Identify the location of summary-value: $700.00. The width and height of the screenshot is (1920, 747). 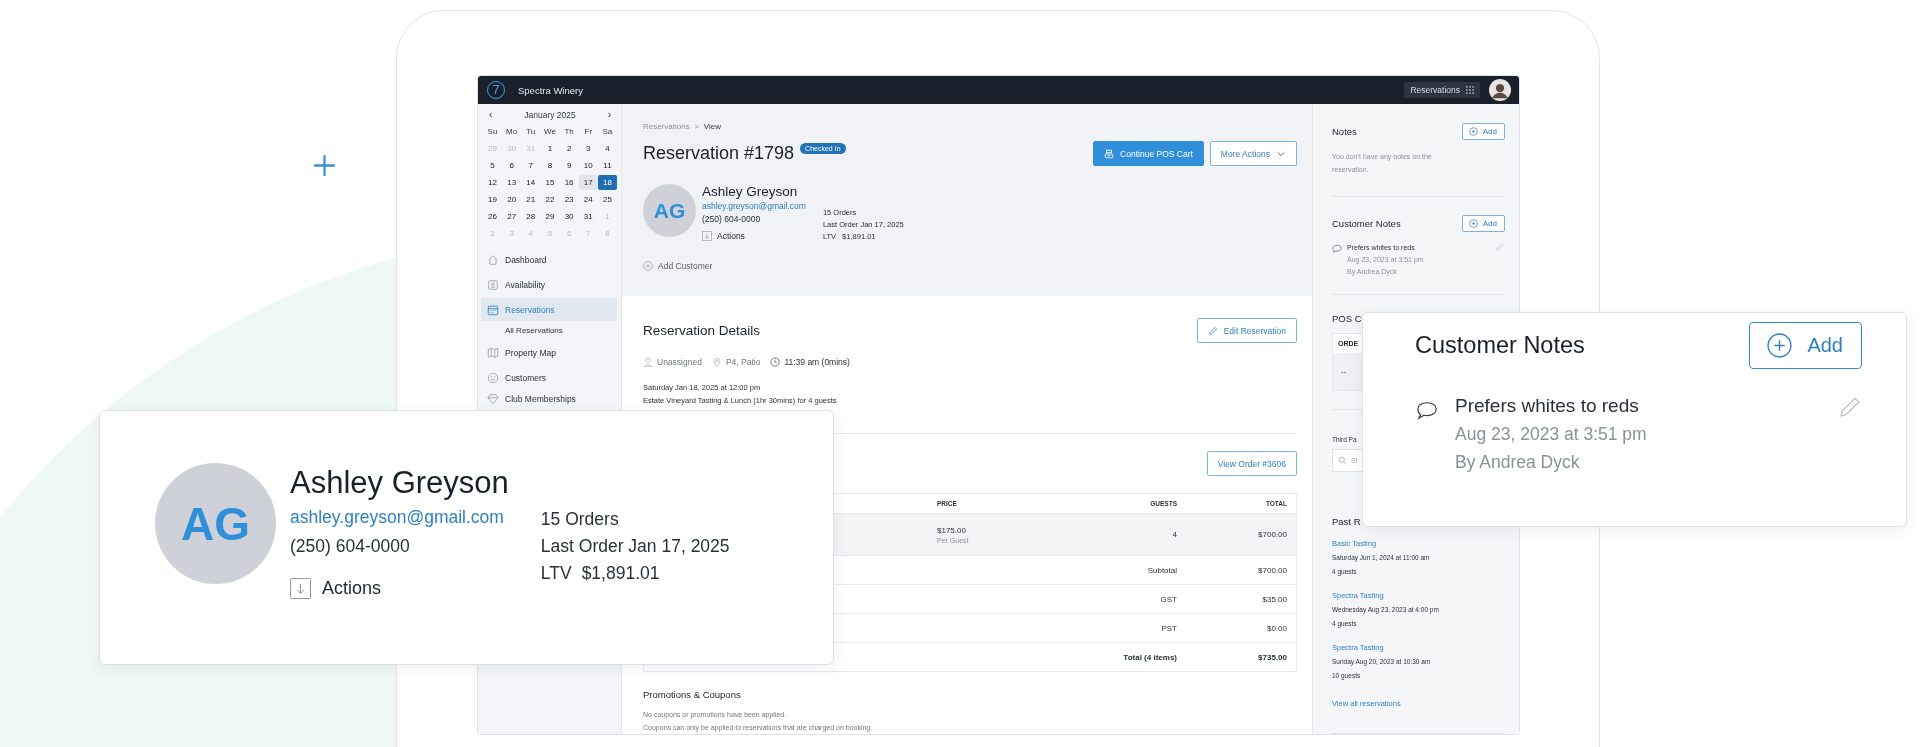
(1272, 570).